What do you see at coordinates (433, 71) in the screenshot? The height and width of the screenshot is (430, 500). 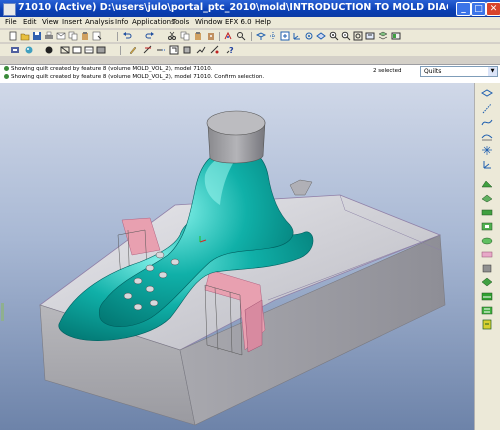 I see `selection-filter-value: Quilts` at bounding box center [433, 71].